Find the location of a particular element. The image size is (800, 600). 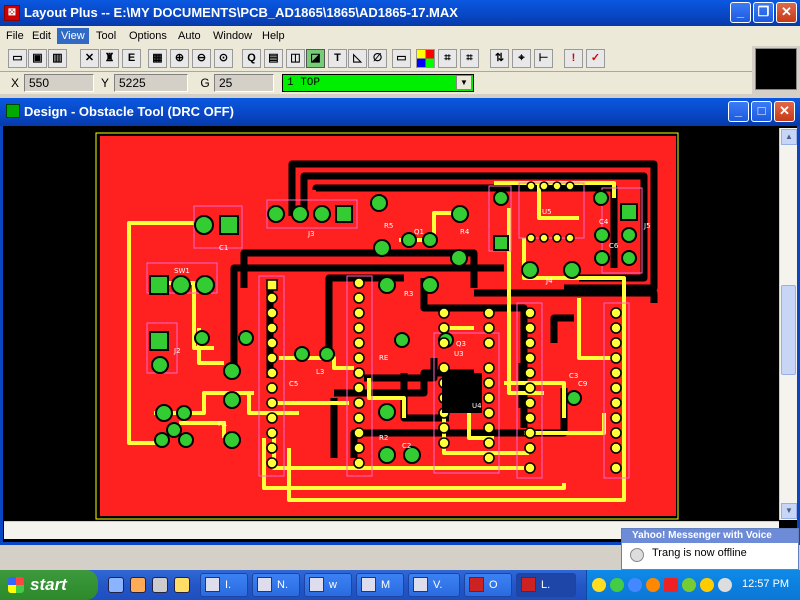

design-maximize-button: □ is located at coordinates (761, 111).